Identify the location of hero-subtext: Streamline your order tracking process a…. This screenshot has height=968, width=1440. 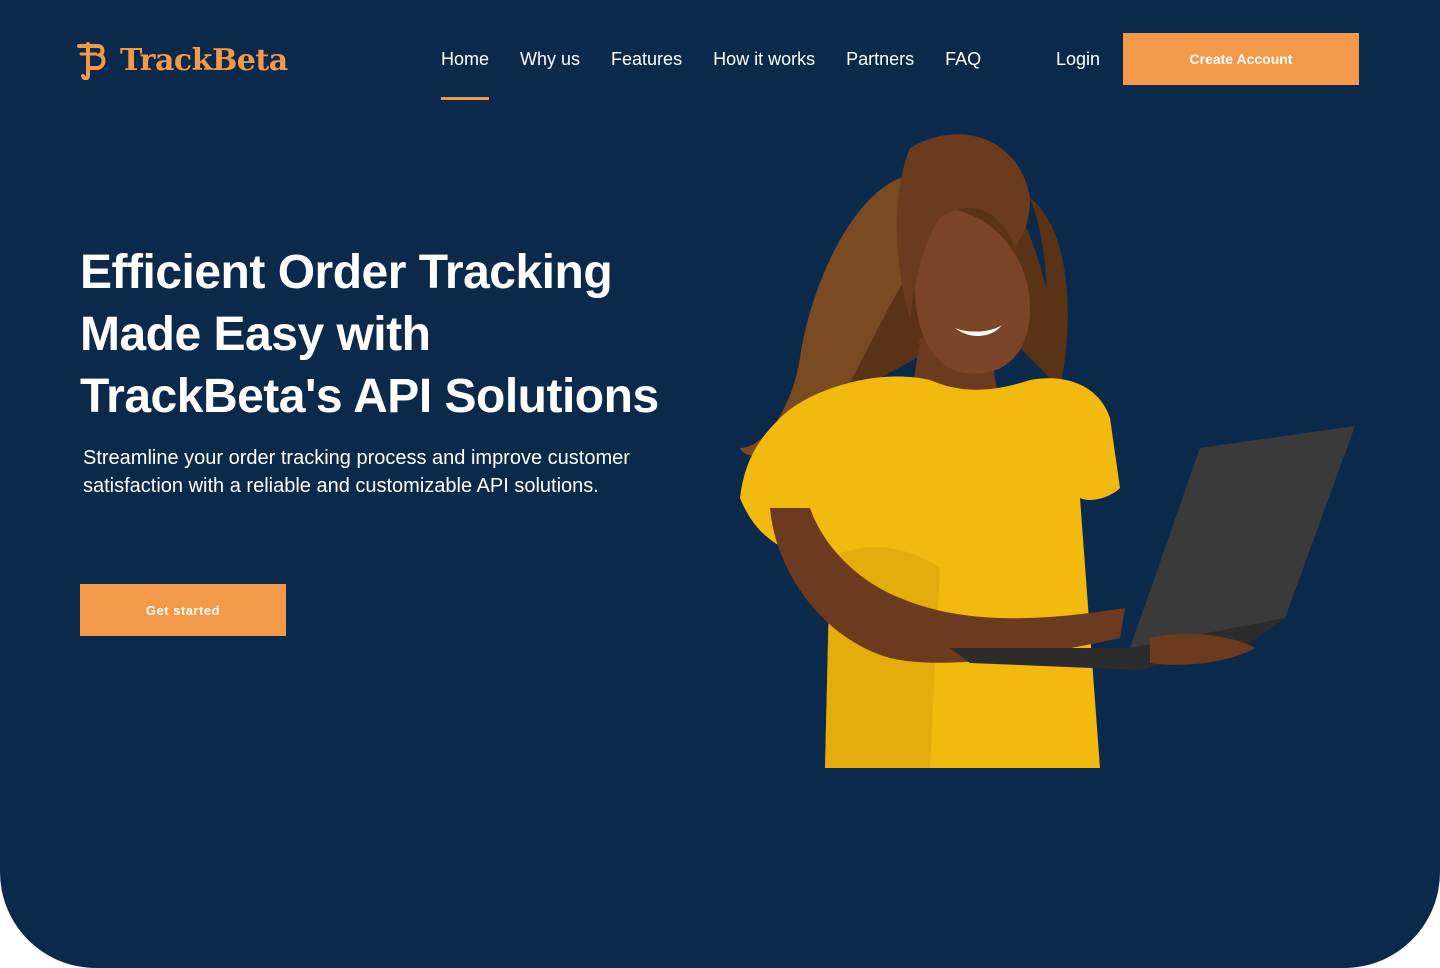
(356, 472).